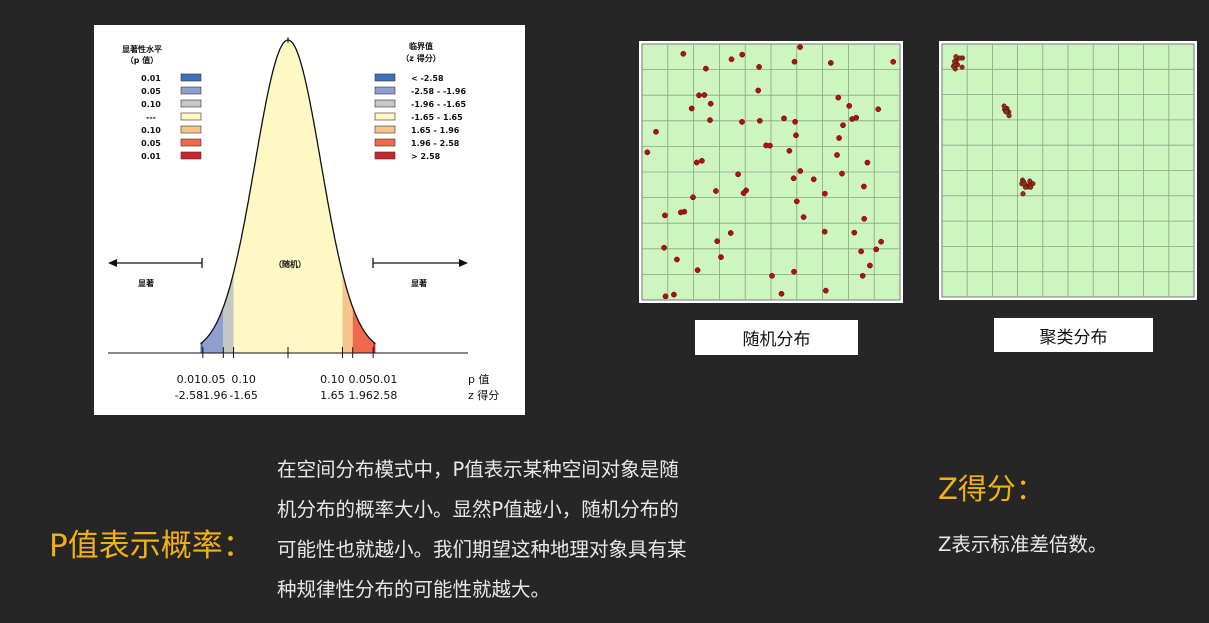 This screenshot has height=623, width=1209. I want to click on right-legend-subtitle: （z 得分）, so click(420, 58).